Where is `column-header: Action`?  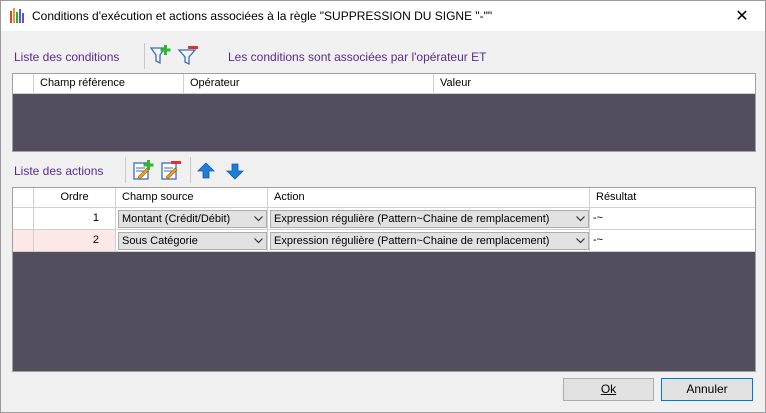 column-header: Action is located at coordinates (428, 198).